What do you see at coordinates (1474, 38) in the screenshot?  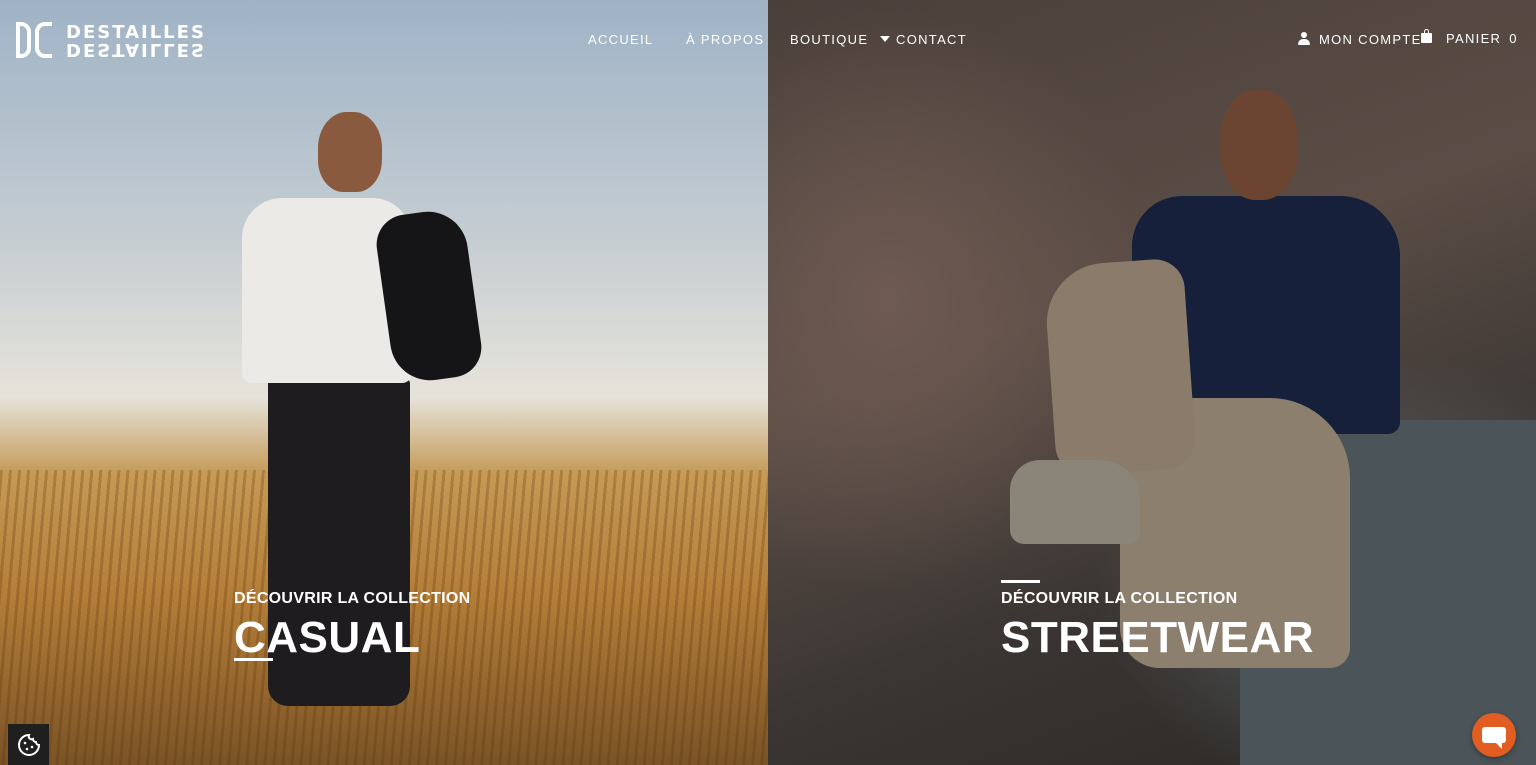 I see `cart-label: PANIER` at bounding box center [1474, 38].